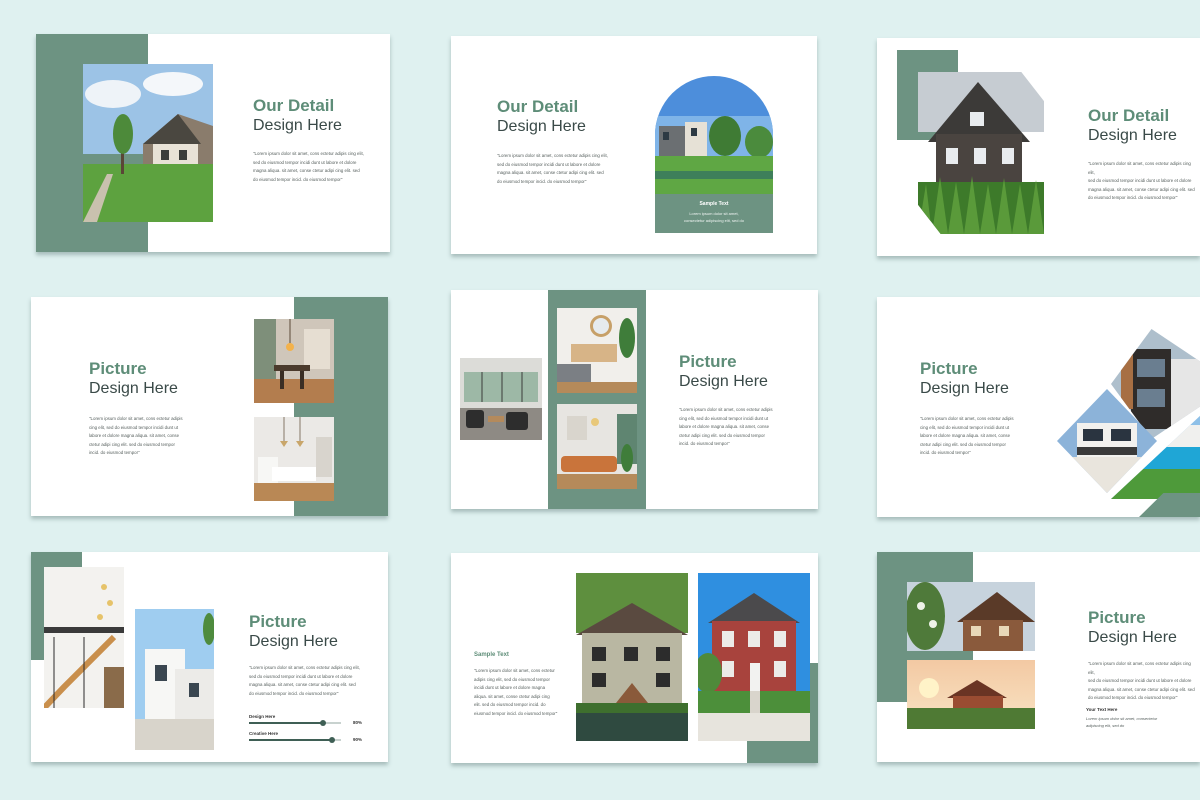  I want to click on sunset-house-photo, so click(971, 694).